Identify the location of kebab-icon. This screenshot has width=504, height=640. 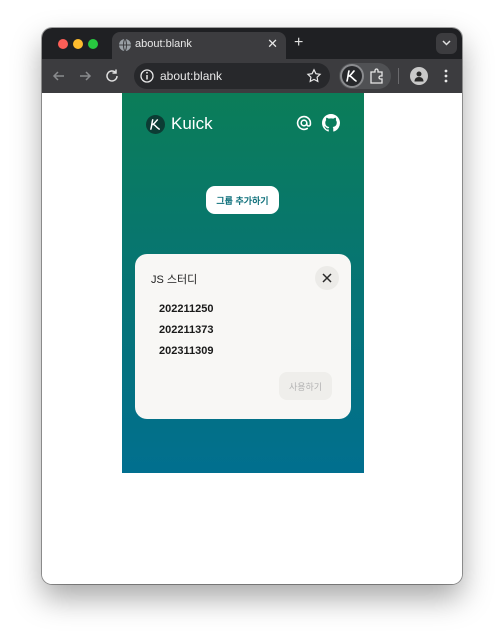
(446, 76).